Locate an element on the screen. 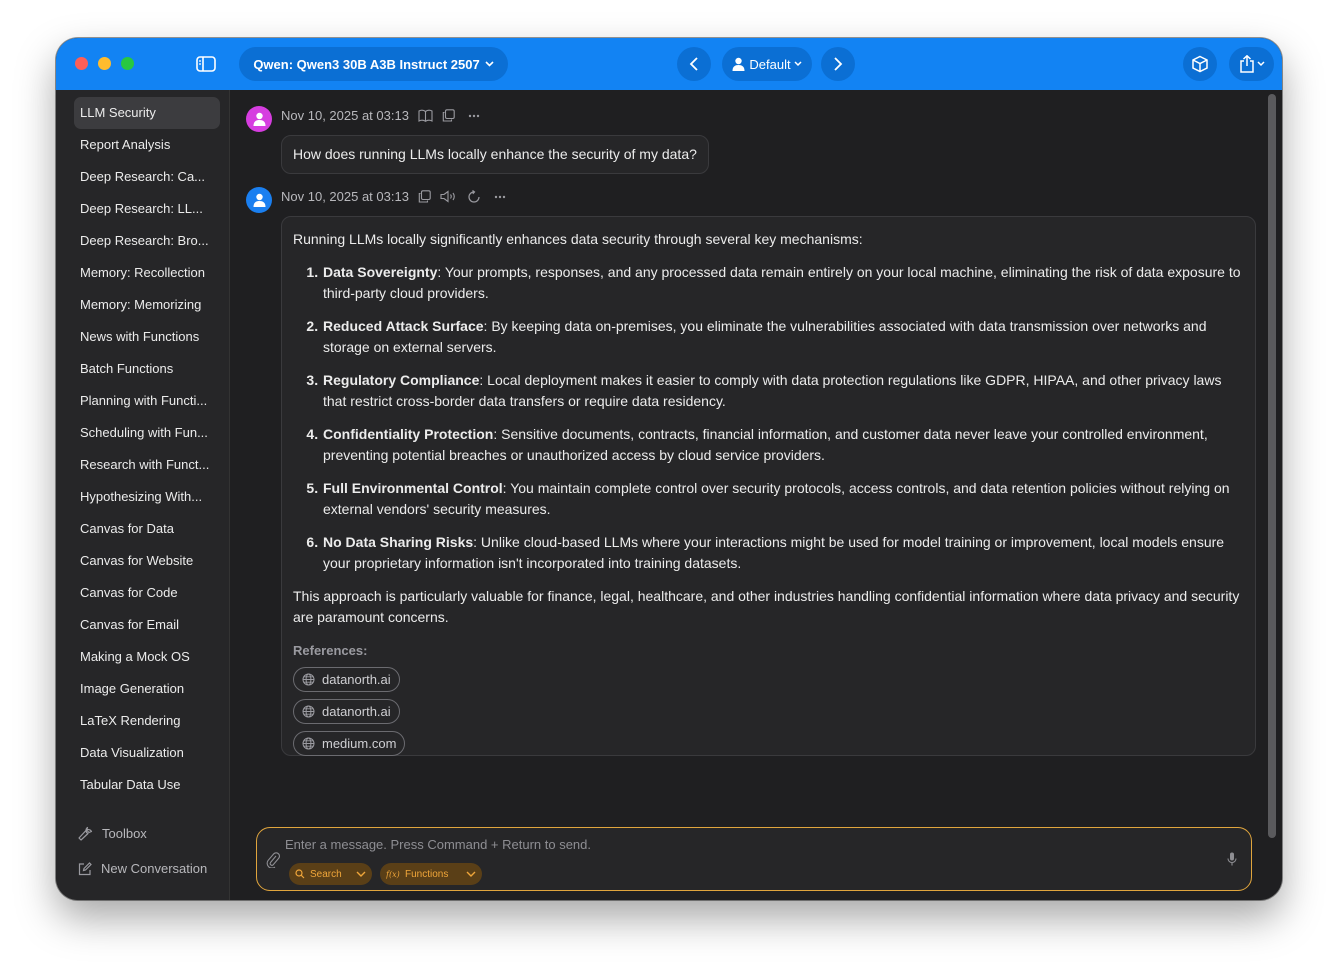  profile-label: Default is located at coordinates (770, 64).